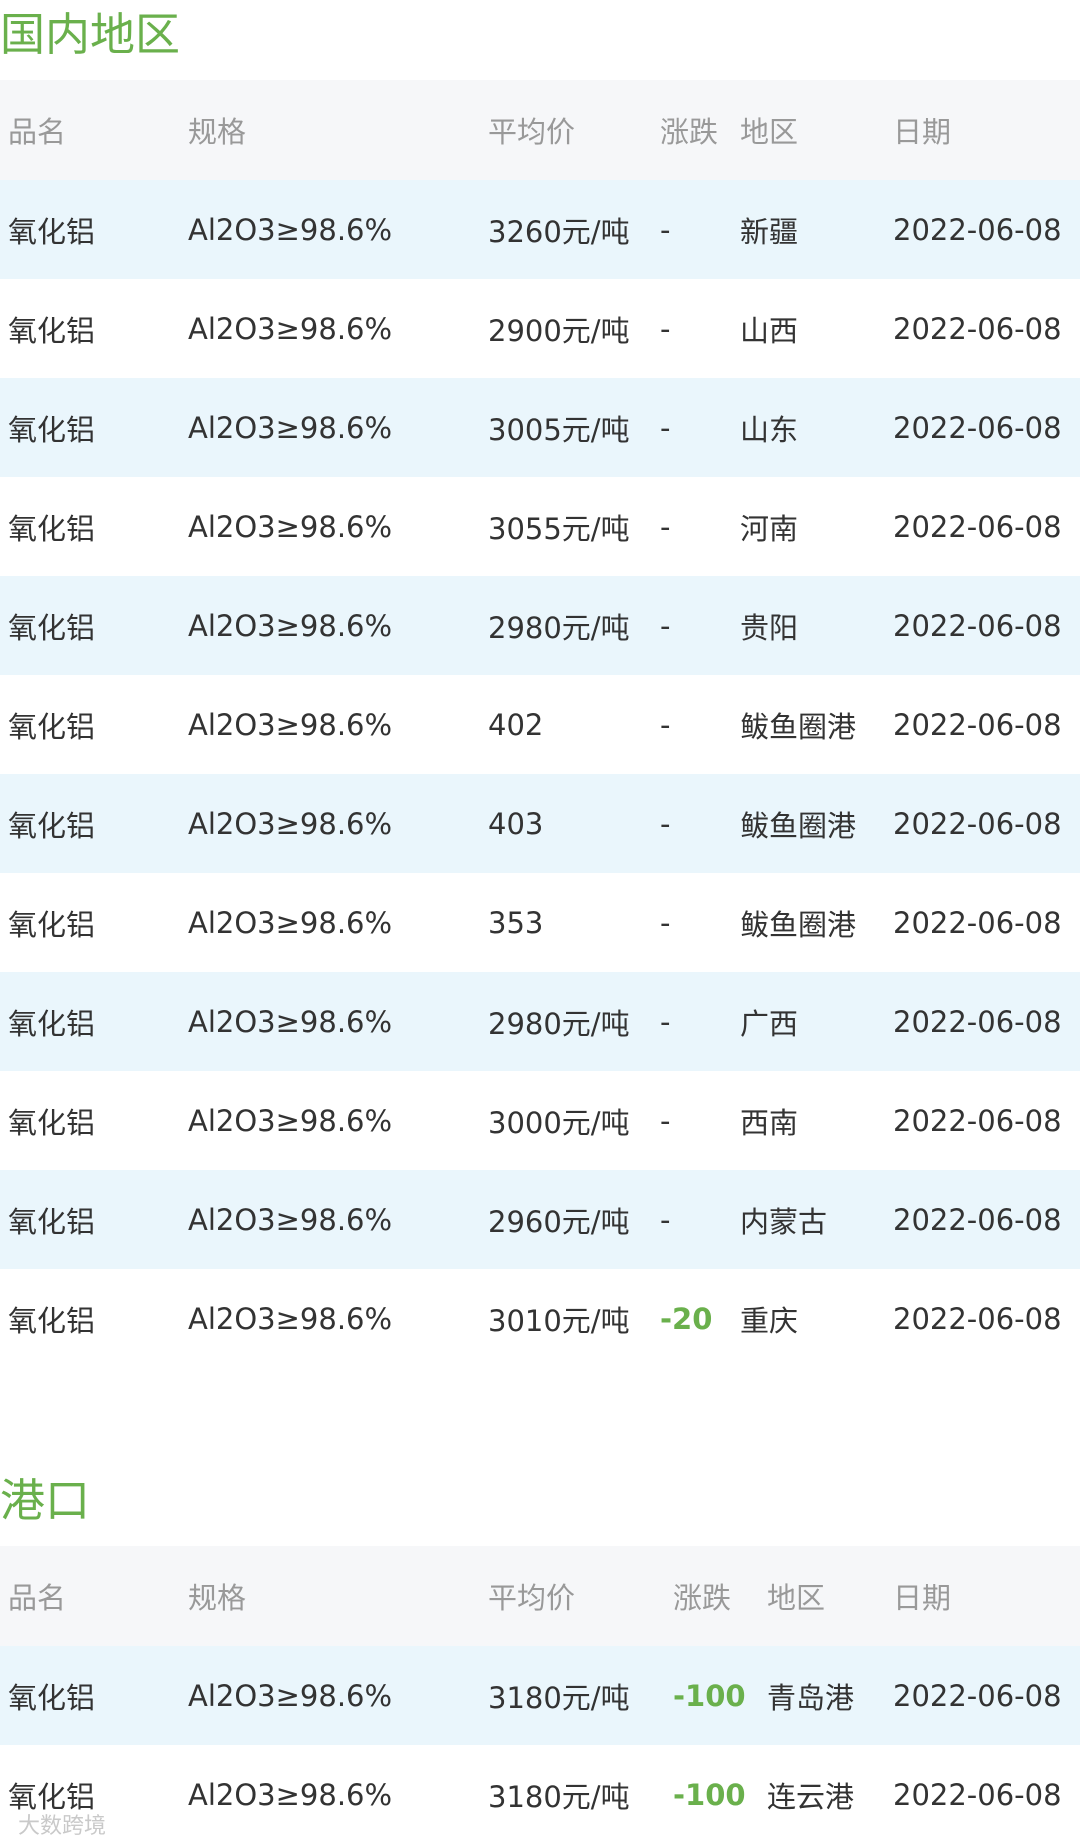 This screenshot has width=1080, height=1845. I want to click on table-row: 氧化铝 Al2O3≥98.6% 353 - 鲅鱼圈港 2022-06-08, so click(540, 922).